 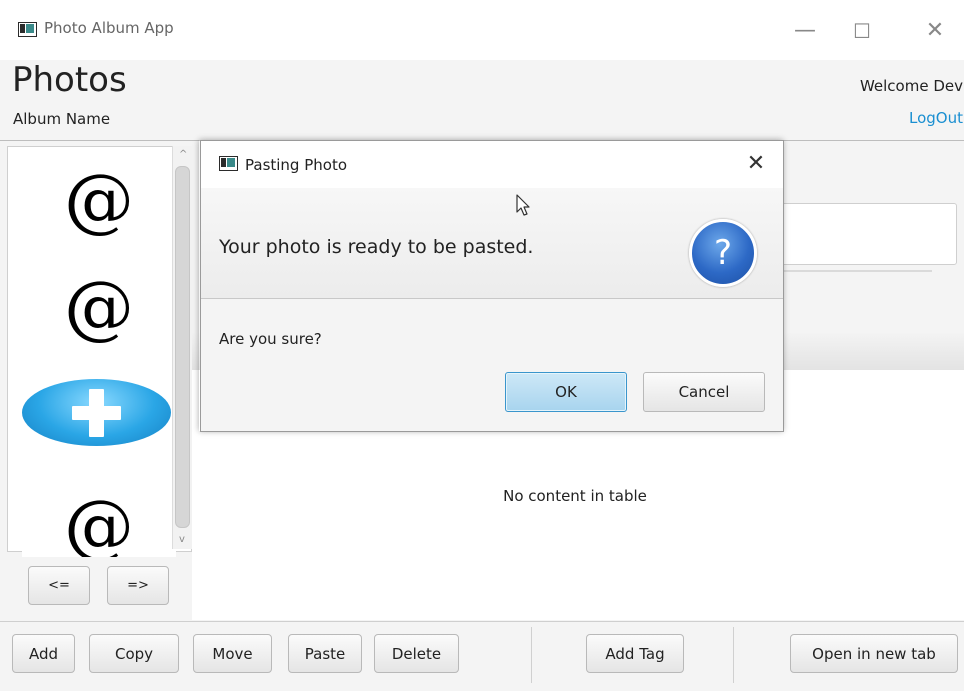 I want to click on scrollbar-thumb, so click(x=182, y=347).